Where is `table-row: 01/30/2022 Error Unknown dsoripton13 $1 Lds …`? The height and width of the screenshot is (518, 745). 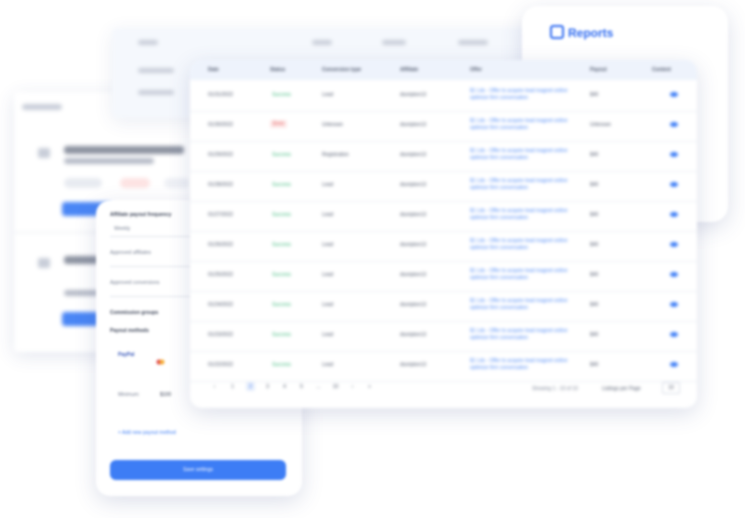
table-row: 01/30/2022 Error Unknown dsoripton13 $1 Lds … is located at coordinates (443, 126).